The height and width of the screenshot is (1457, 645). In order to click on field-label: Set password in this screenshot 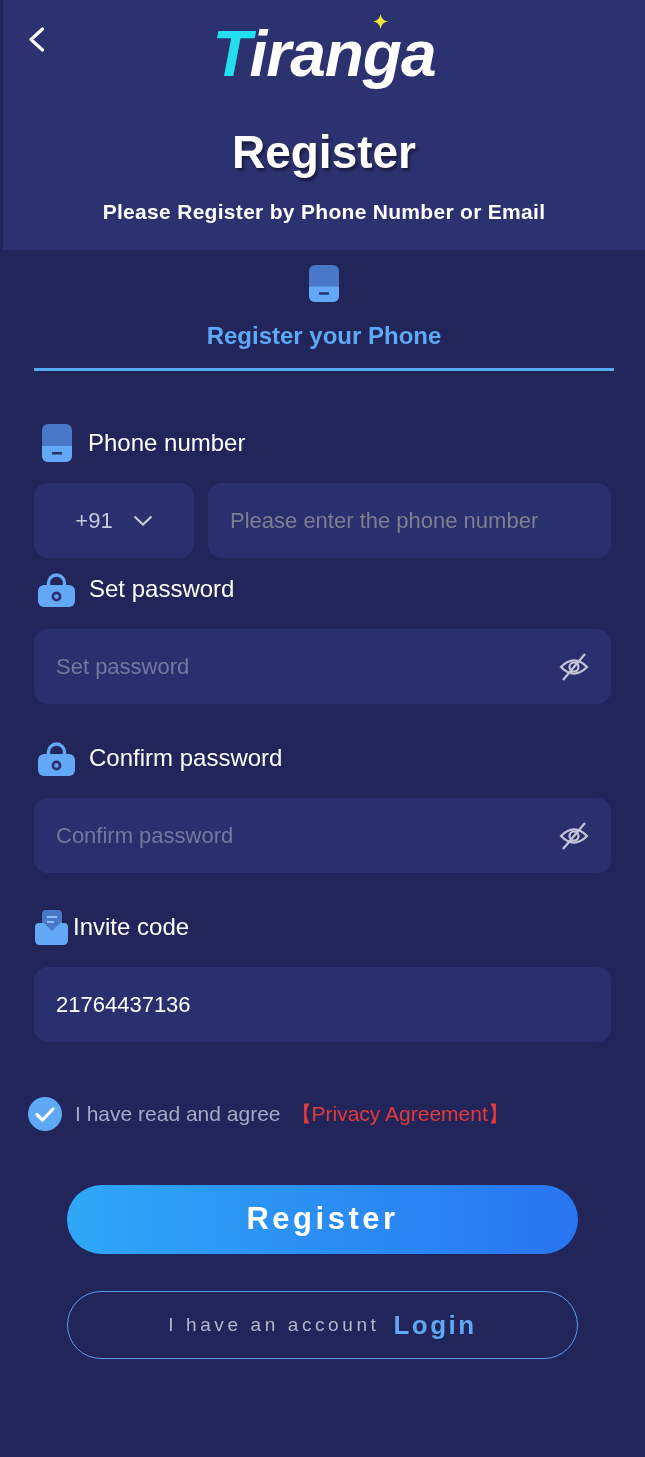, I will do `click(162, 589)`.